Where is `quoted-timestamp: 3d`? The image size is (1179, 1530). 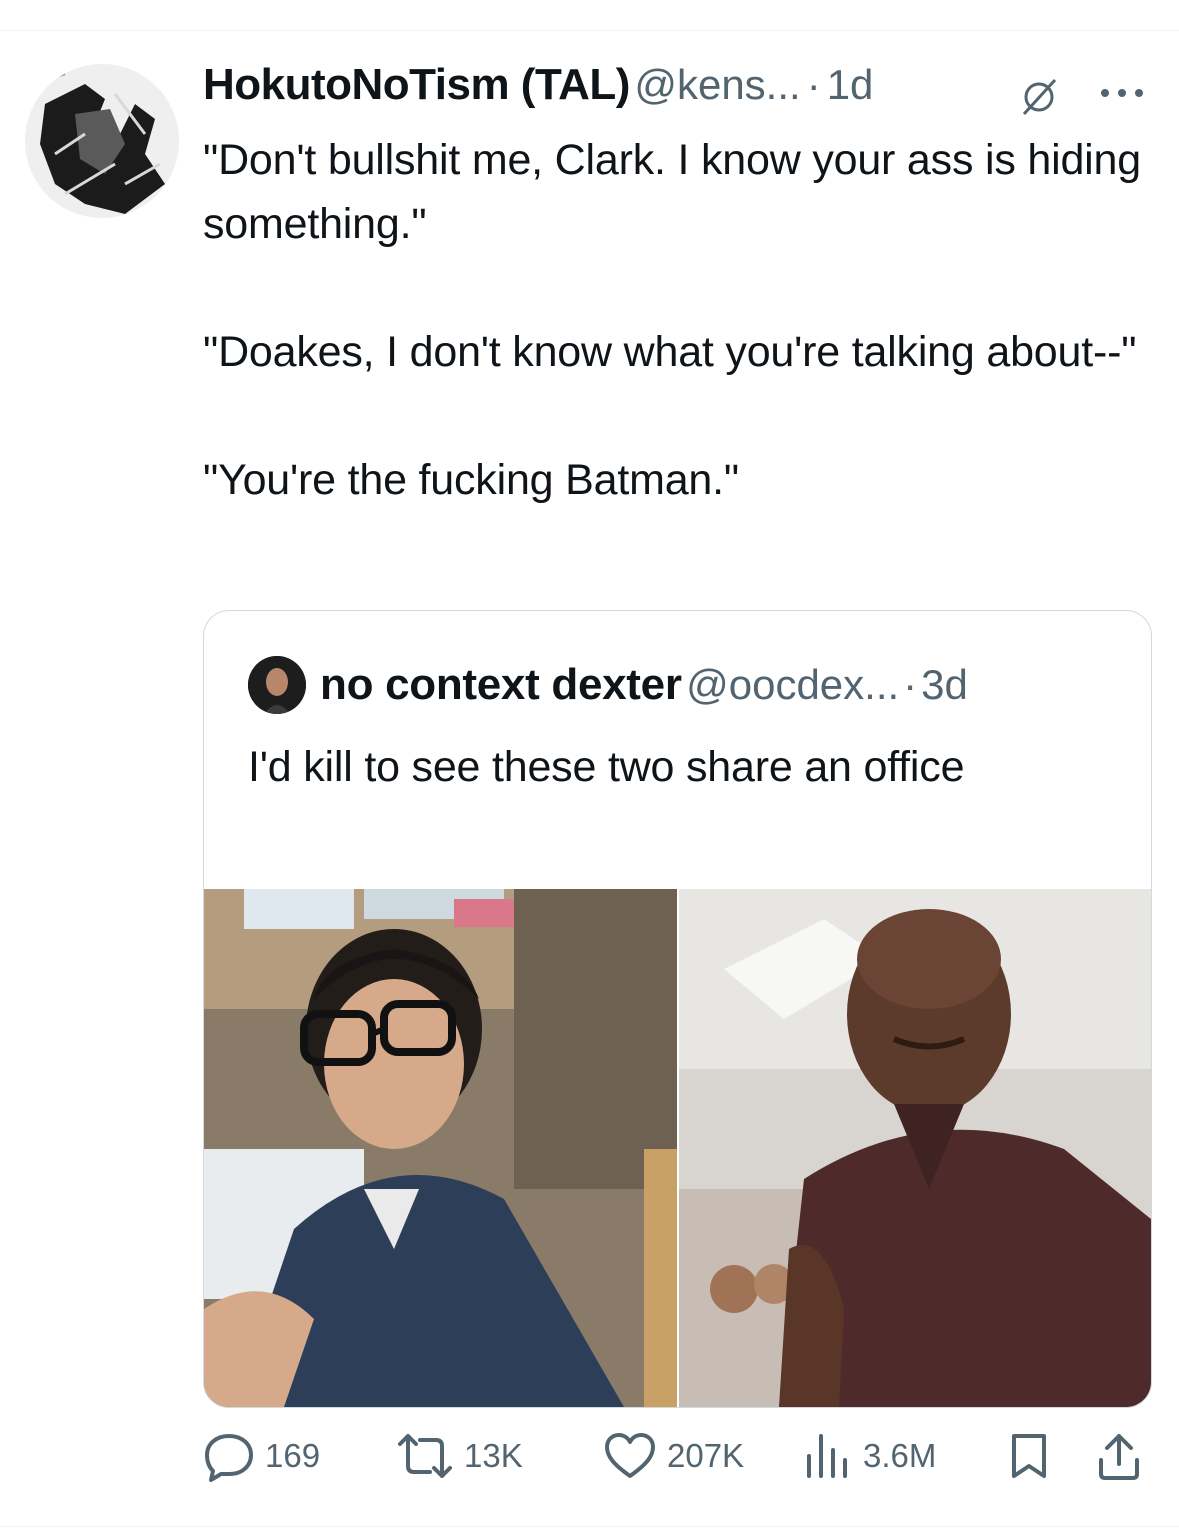
quoted-timestamp: 3d is located at coordinates (944, 684).